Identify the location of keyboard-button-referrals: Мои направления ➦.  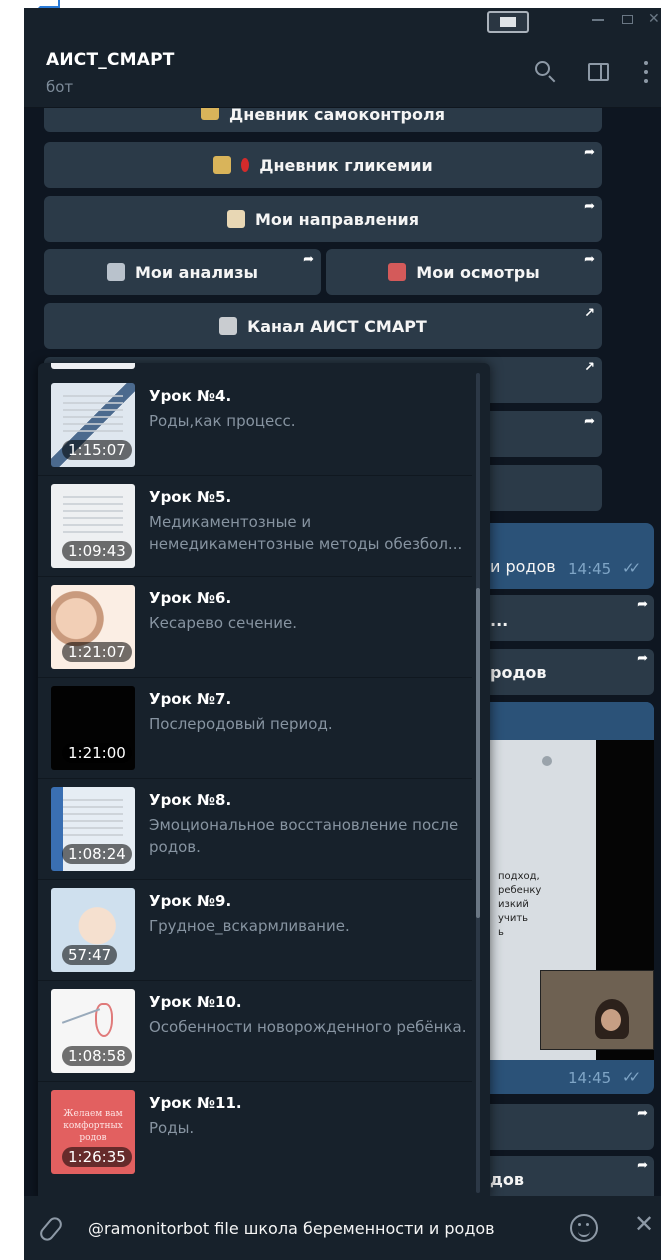
(323, 219).